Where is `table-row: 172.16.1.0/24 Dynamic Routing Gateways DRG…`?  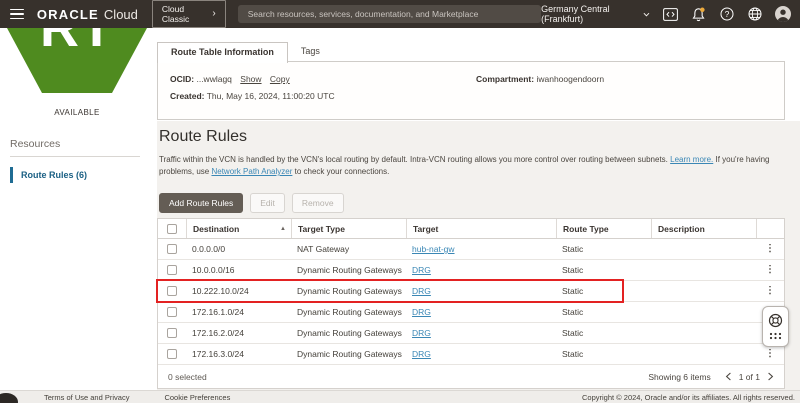 table-row: 172.16.1.0/24 Dynamic Routing Gateways DRG… is located at coordinates (471, 312).